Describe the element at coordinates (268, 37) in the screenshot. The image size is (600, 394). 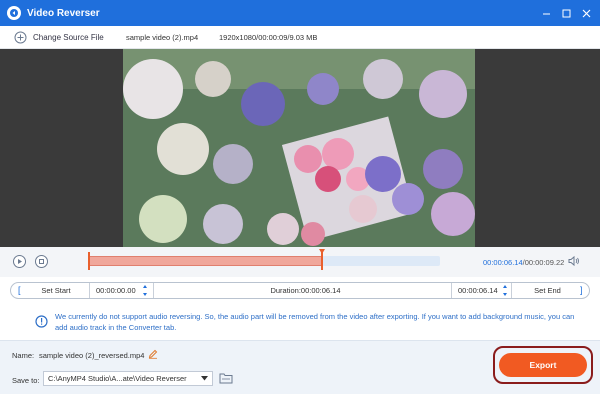
I see `source-file-info: 1920x1080/00:00:09/9.03 MB` at that location.